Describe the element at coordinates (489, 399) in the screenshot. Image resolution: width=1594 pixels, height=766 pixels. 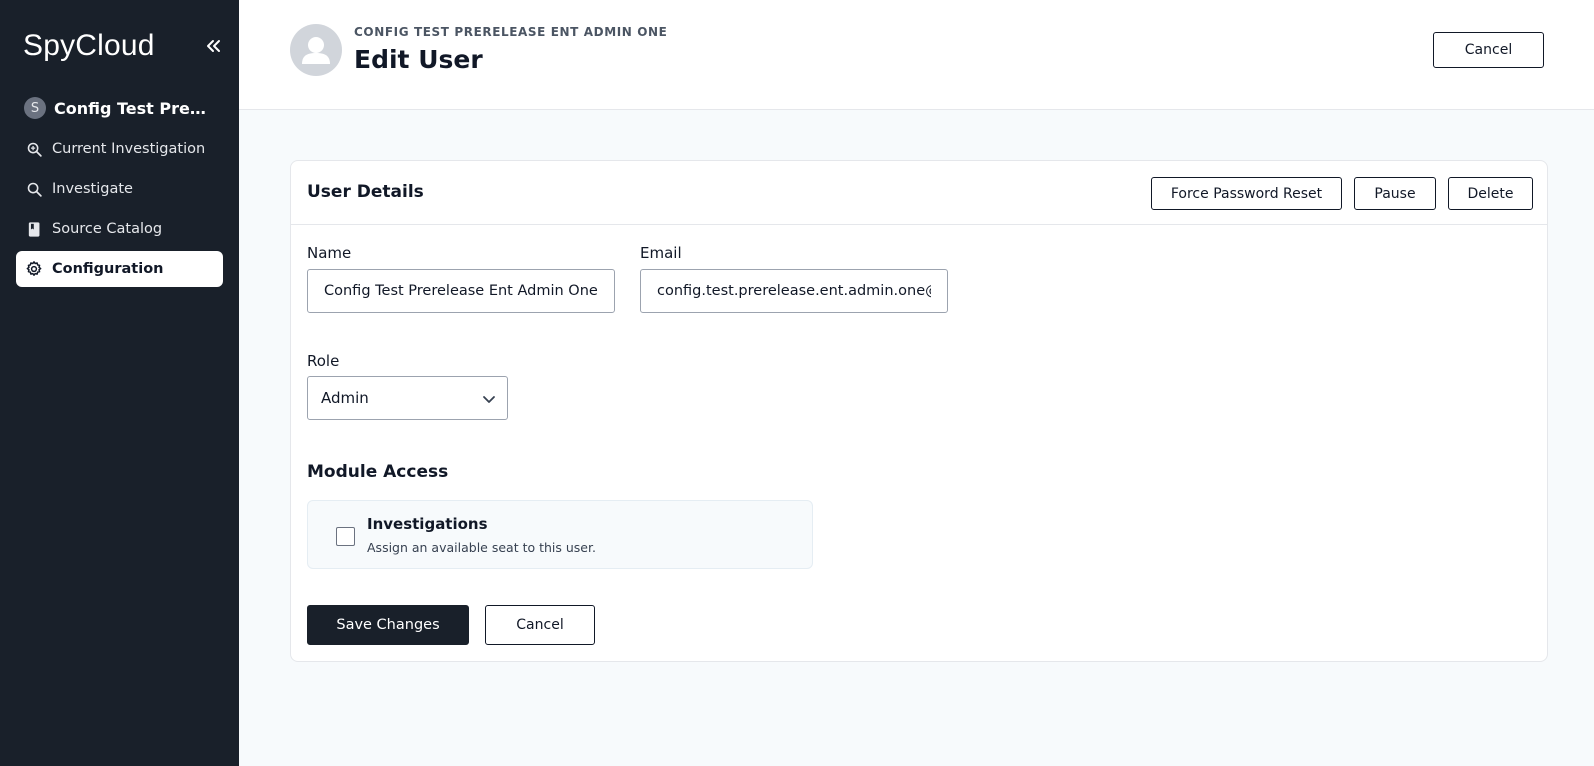
I see `chevron-down-icon` at that location.